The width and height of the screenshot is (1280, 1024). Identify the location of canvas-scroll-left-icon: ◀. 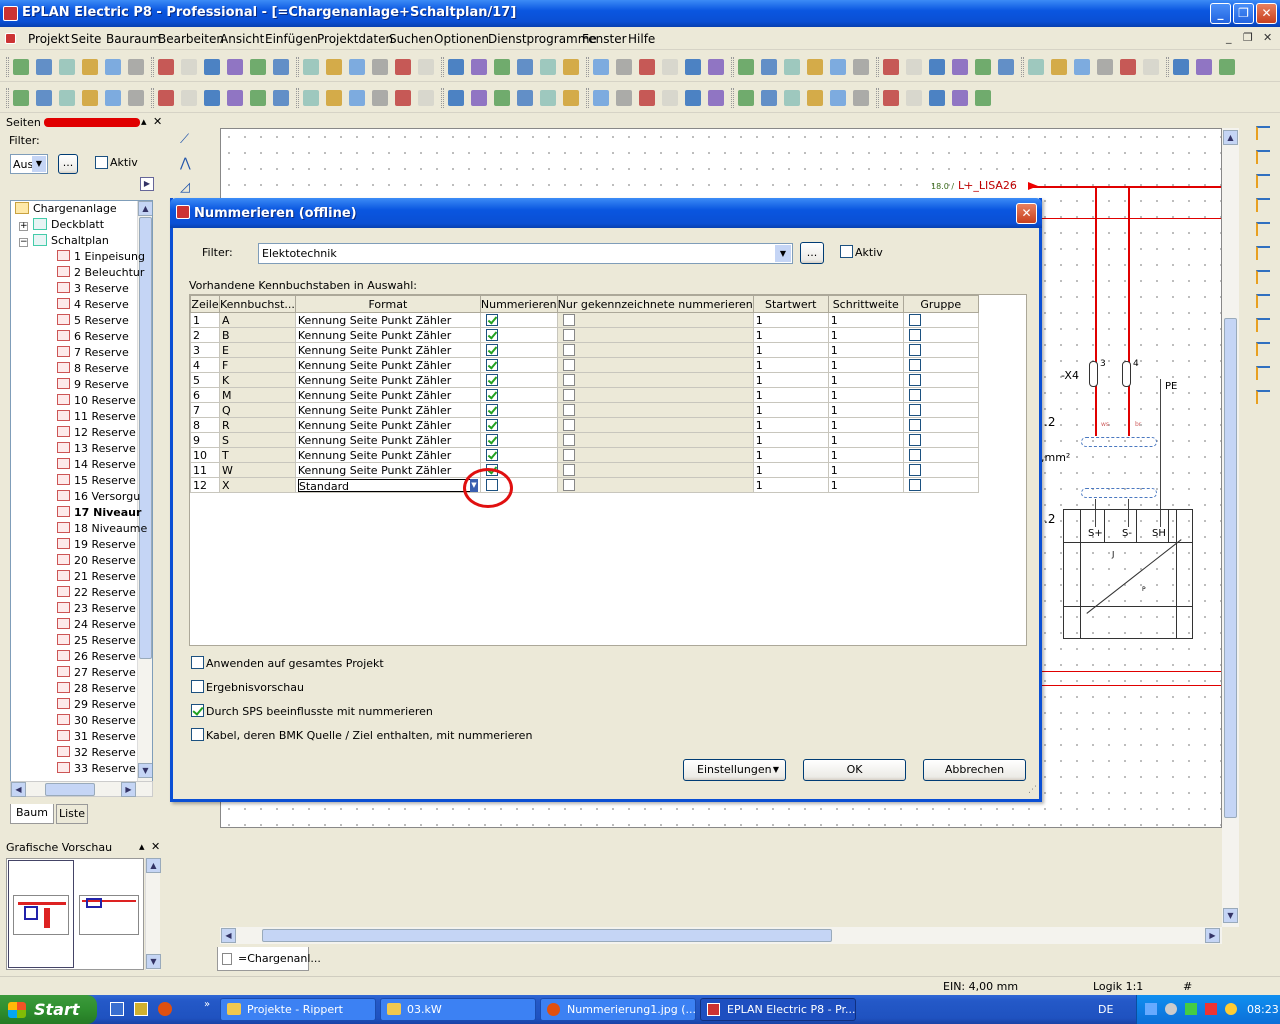
(228, 935).